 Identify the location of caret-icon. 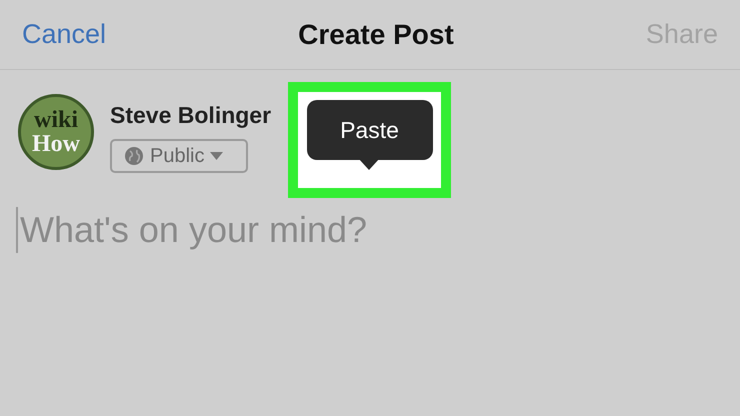
(217, 156).